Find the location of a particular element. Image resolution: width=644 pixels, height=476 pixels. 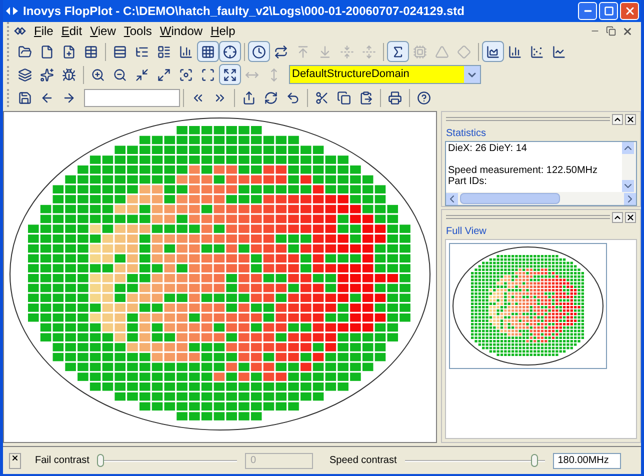

vertical-scrollbar is located at coordinates (629, 167).